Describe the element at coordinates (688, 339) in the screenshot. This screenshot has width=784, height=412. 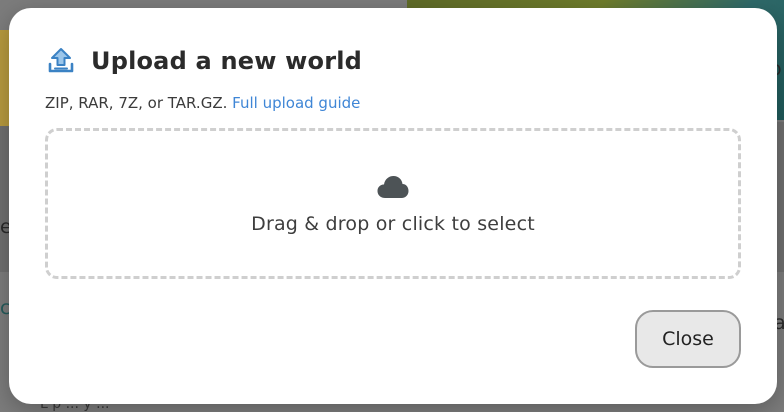
I see `close-button: Close` at that location.